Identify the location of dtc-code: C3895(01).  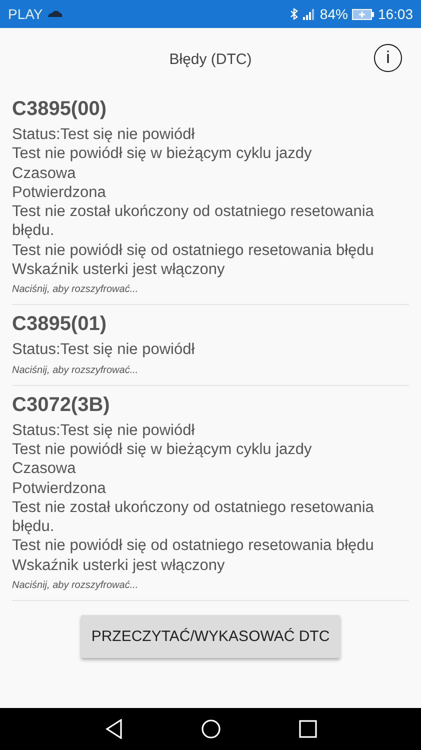
(60, 324).